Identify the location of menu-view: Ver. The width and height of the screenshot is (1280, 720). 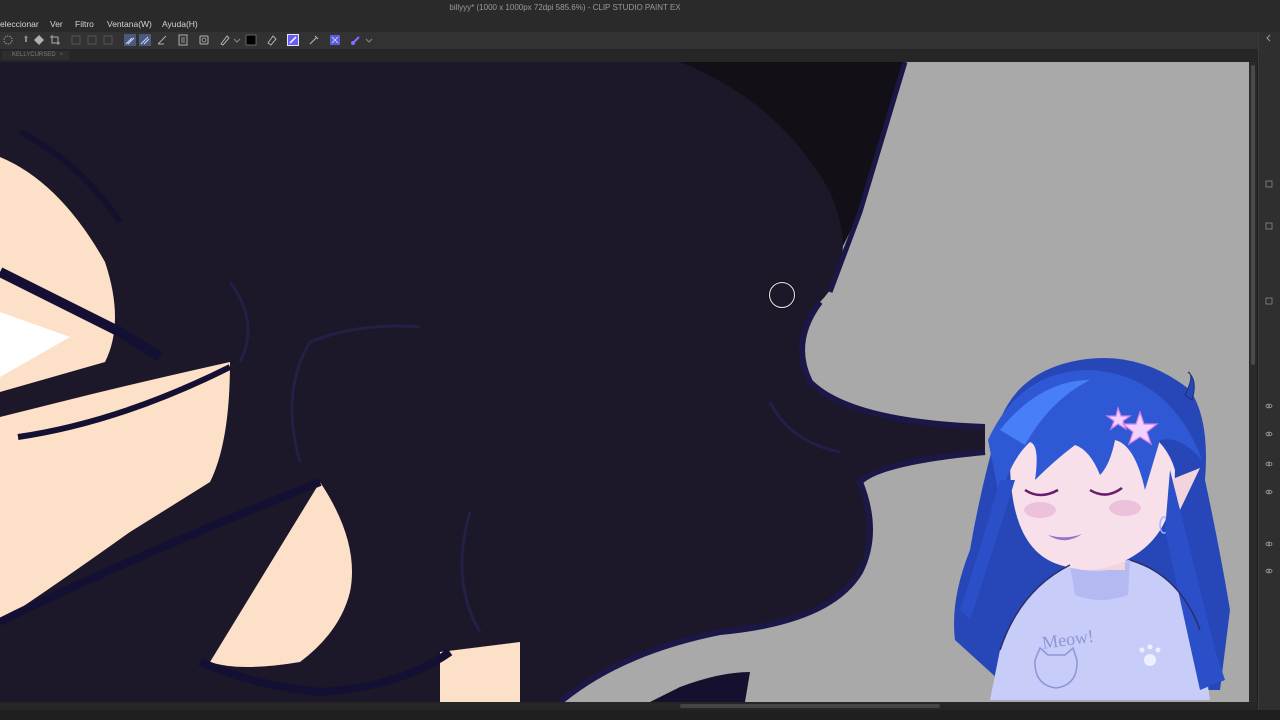
(56, 24).